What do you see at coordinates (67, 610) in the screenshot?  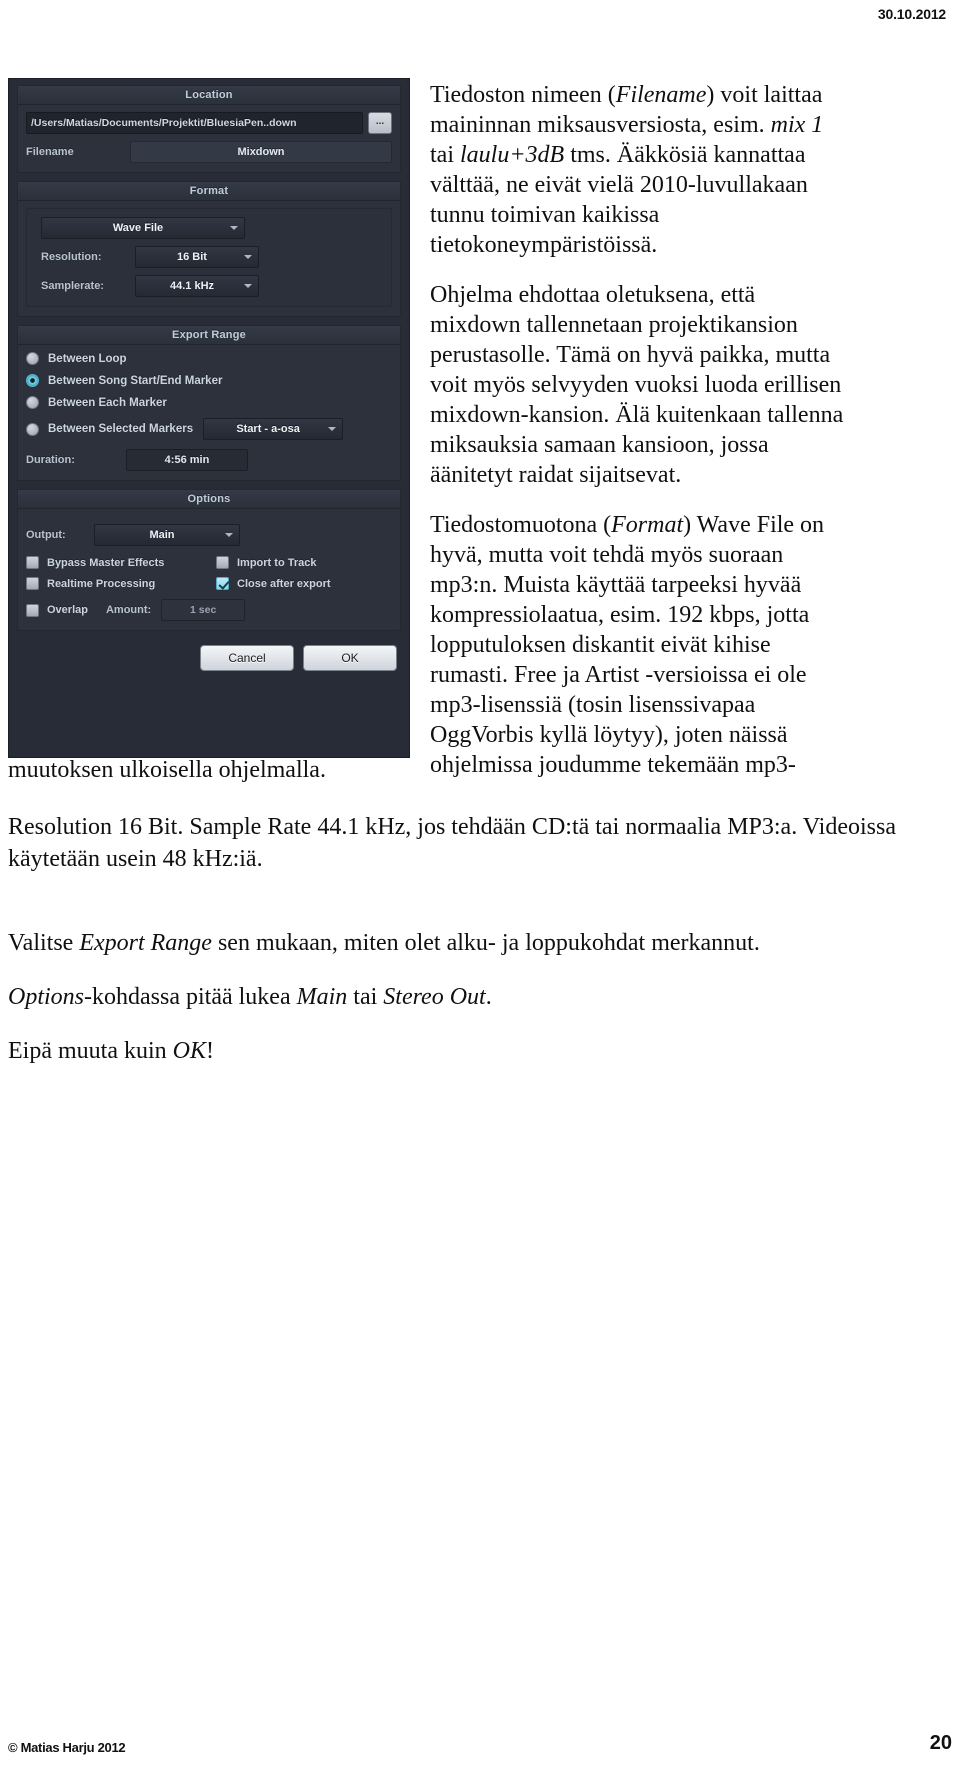 I see `checkbox-label: Overlap` at bounding box center [67, 610].